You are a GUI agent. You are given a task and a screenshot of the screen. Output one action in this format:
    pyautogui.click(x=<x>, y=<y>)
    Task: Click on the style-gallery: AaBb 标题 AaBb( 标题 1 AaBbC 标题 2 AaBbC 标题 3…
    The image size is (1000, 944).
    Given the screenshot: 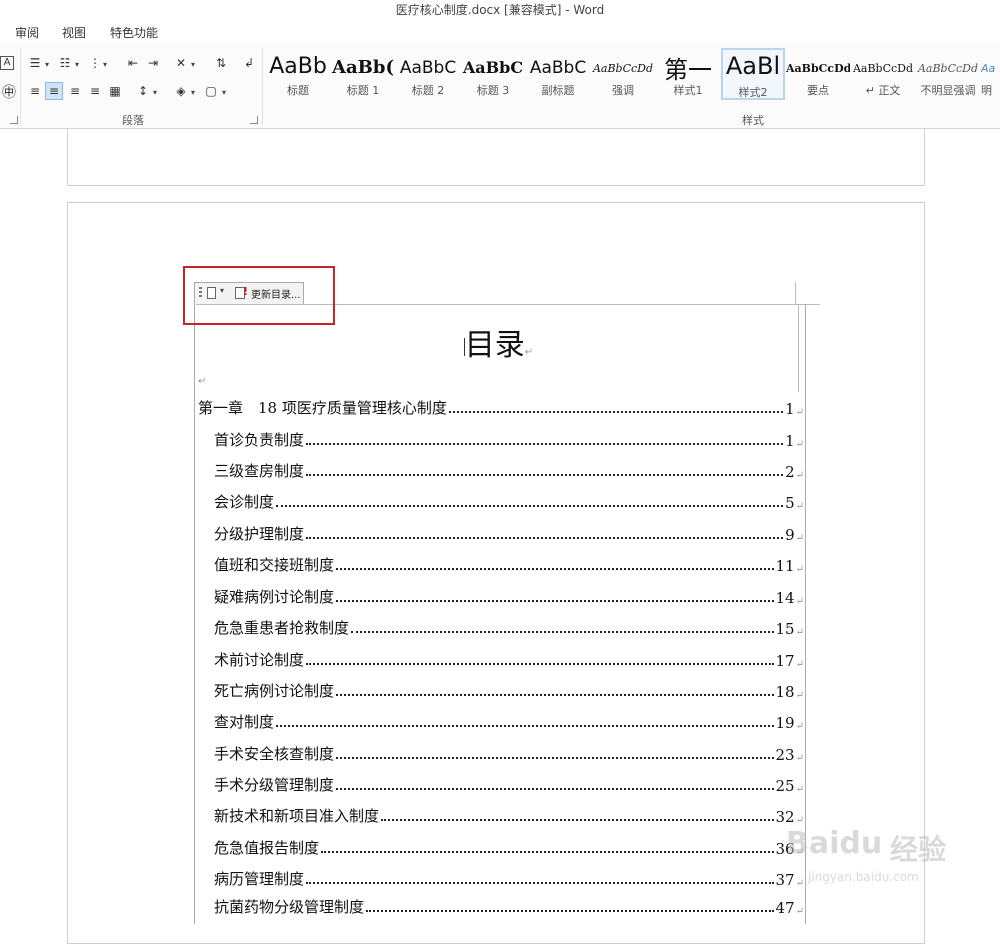 What is the action you would take?
    pyautogui.click(x=633, y=75)
    